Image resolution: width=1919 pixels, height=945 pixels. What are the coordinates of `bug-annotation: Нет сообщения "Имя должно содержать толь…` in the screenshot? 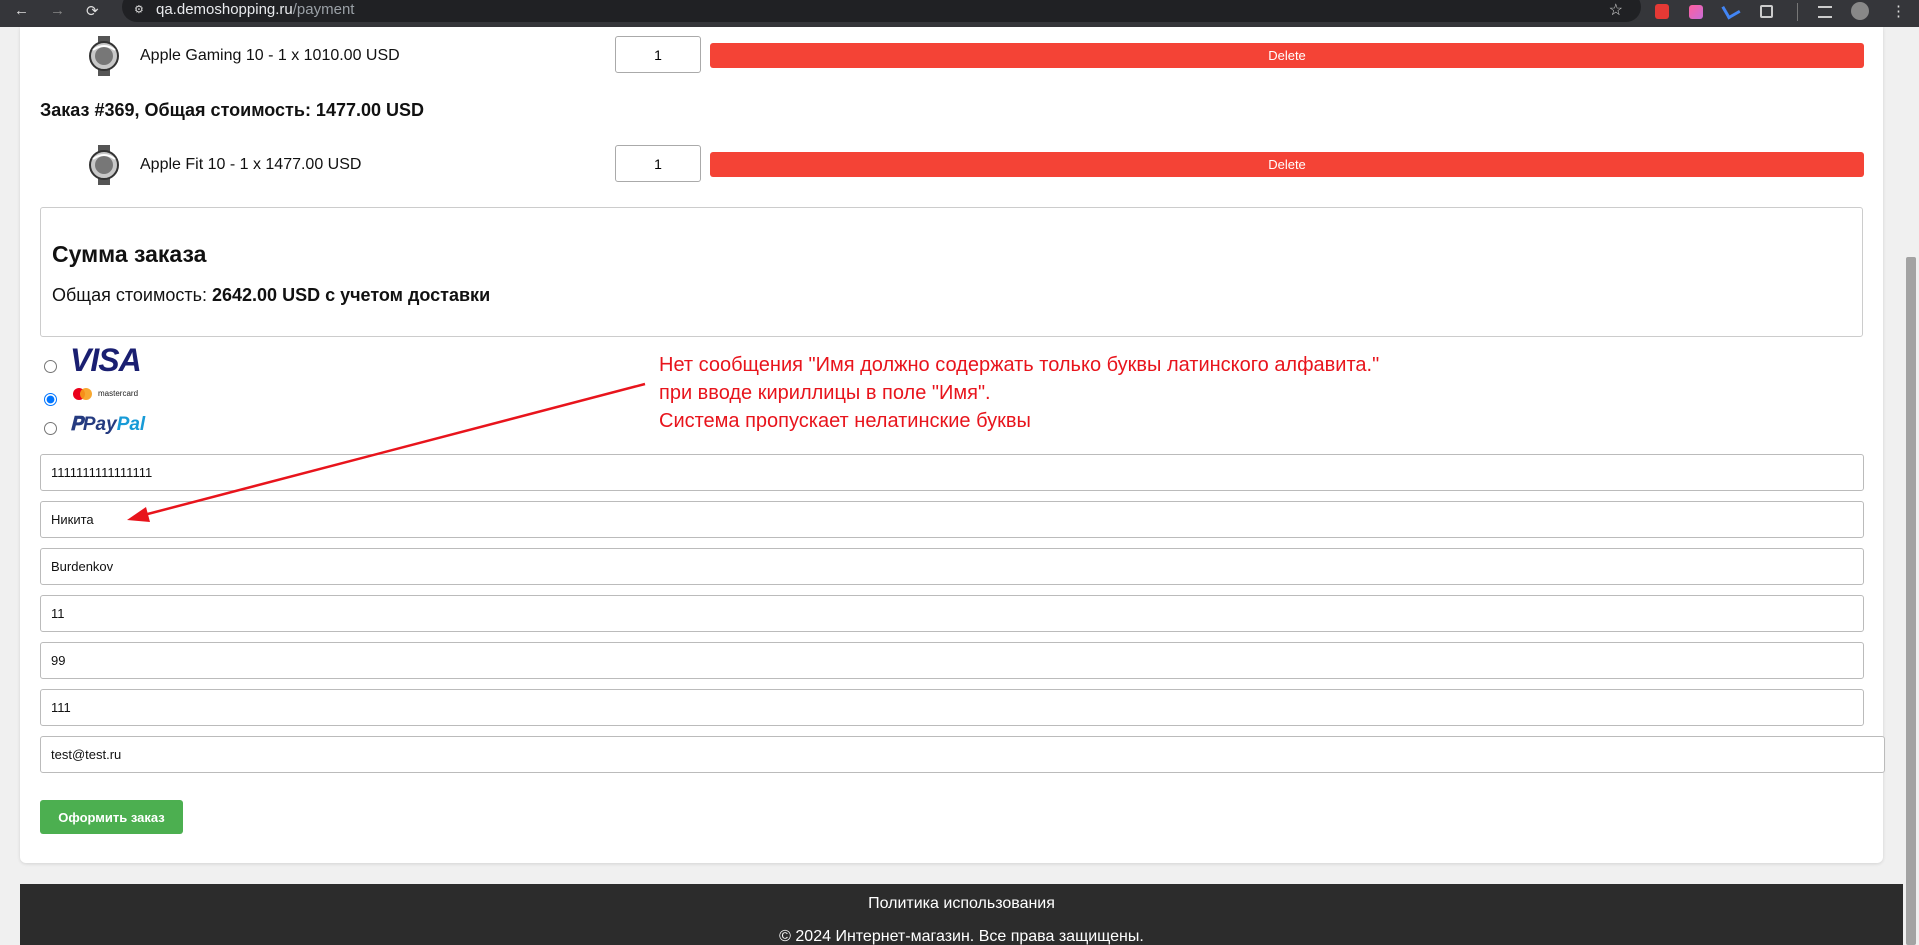 It's located at (1019, 393).